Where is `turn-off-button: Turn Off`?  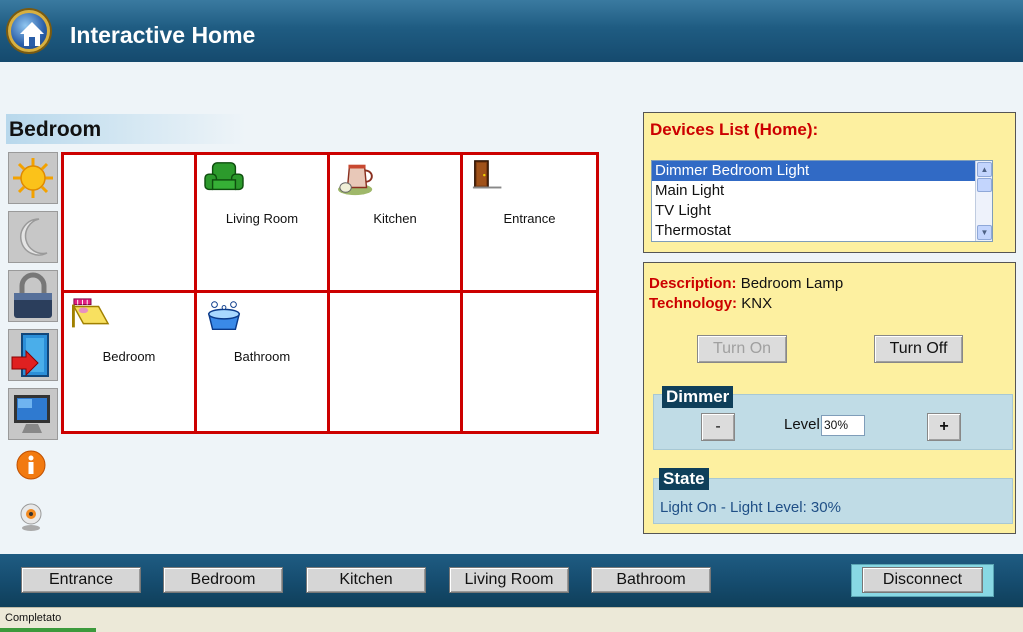 turn-off-button: Turn Off is located at coordinates (918, 349).